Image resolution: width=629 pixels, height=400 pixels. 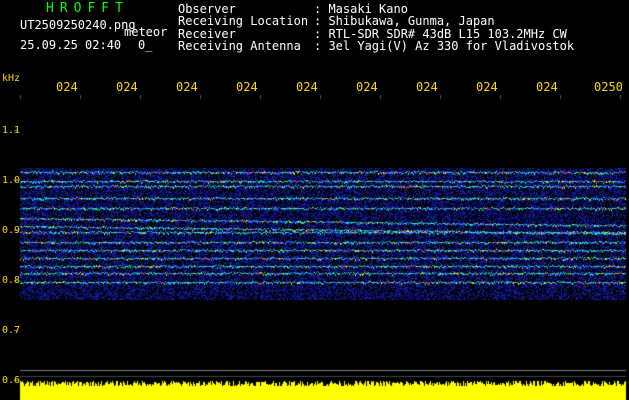 What do you see at coordinates (367, 87) in the screenshot?
I see `x-tick-6: 024` at bounding box center [367, 87].